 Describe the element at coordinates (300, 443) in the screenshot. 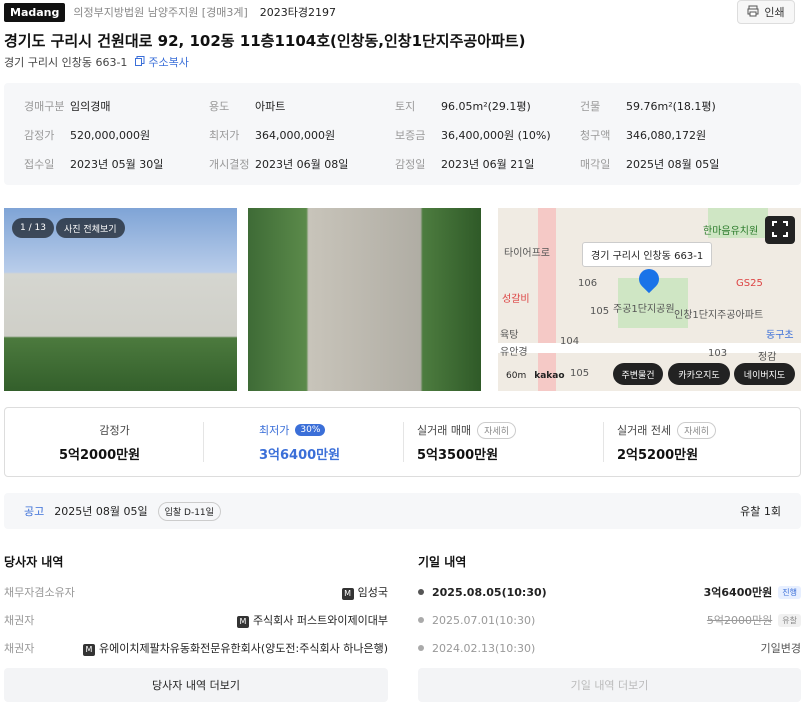

I see `price-minimum: 최저가 30% 3억6400만원` at that location.